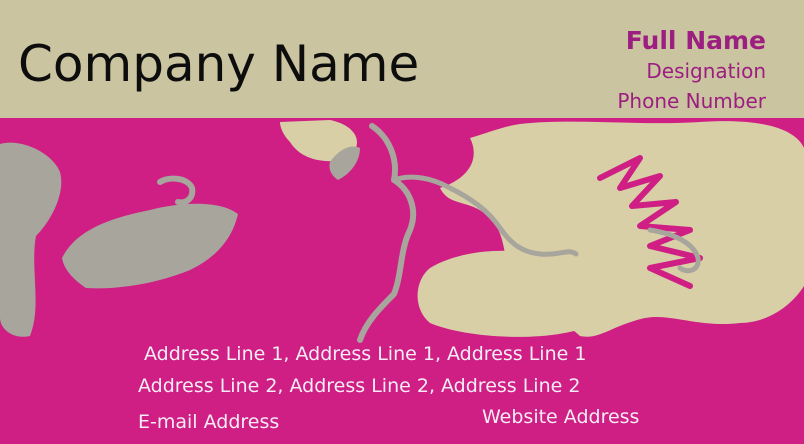 The height and width of the screenshot is (444, 804). I want to click on left-gray-leaf, so click(31, 239).